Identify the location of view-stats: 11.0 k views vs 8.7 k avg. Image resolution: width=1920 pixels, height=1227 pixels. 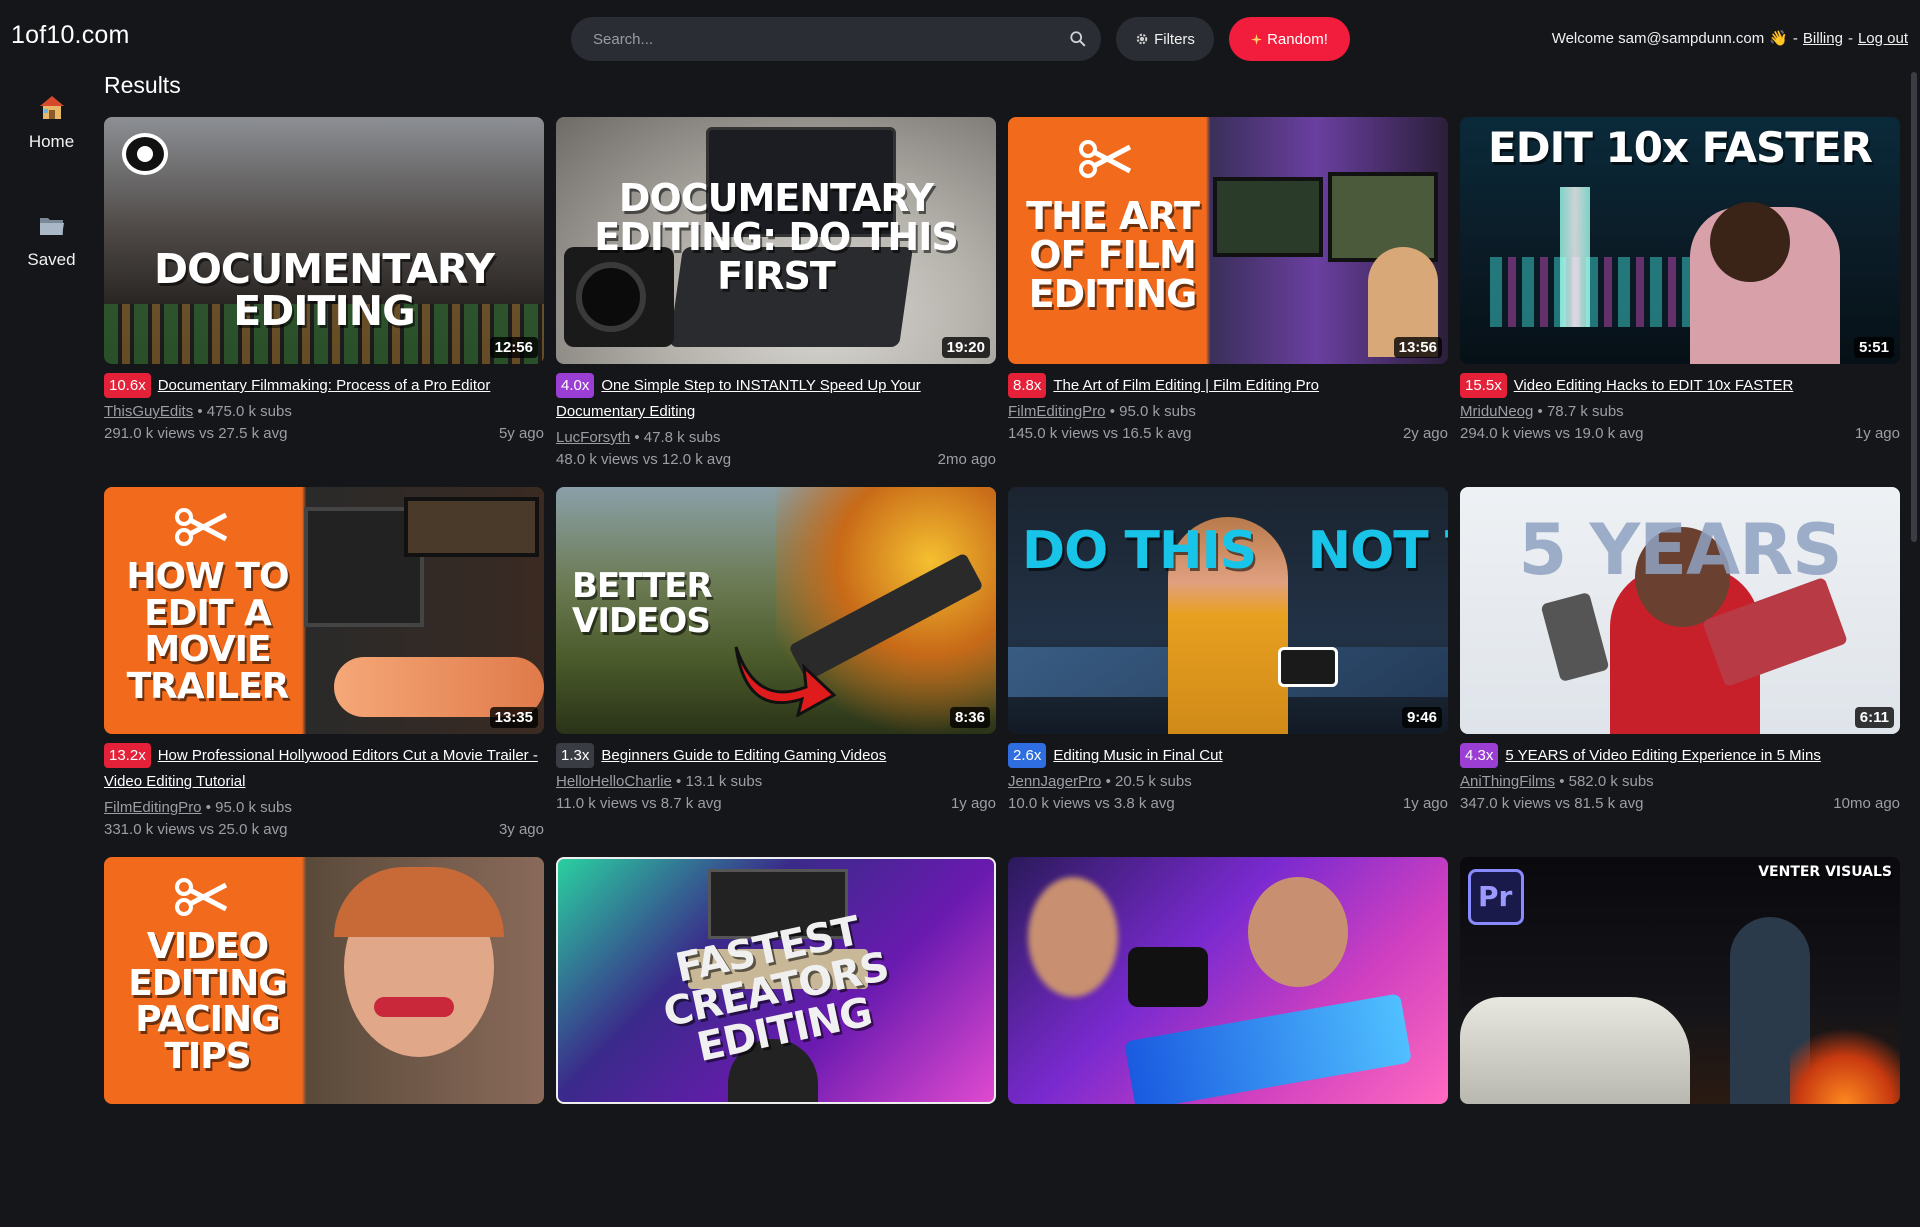
(639, 803).